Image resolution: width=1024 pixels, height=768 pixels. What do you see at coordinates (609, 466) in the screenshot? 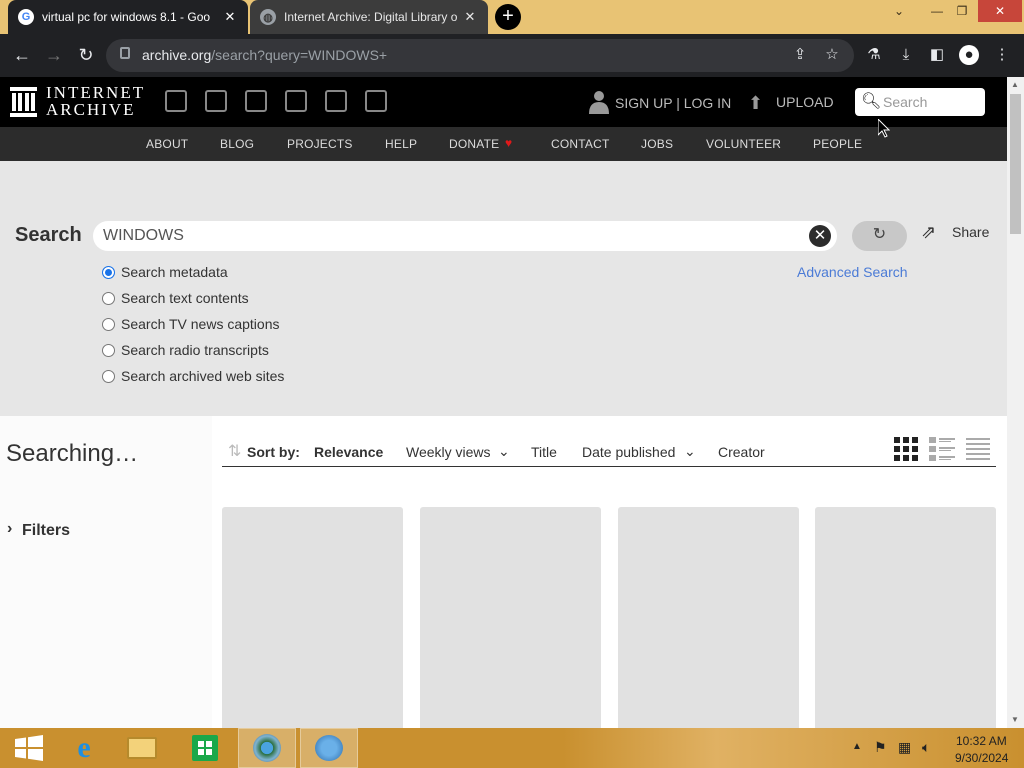
I see `sort-bar-divider` at bounding box center [609, 466].